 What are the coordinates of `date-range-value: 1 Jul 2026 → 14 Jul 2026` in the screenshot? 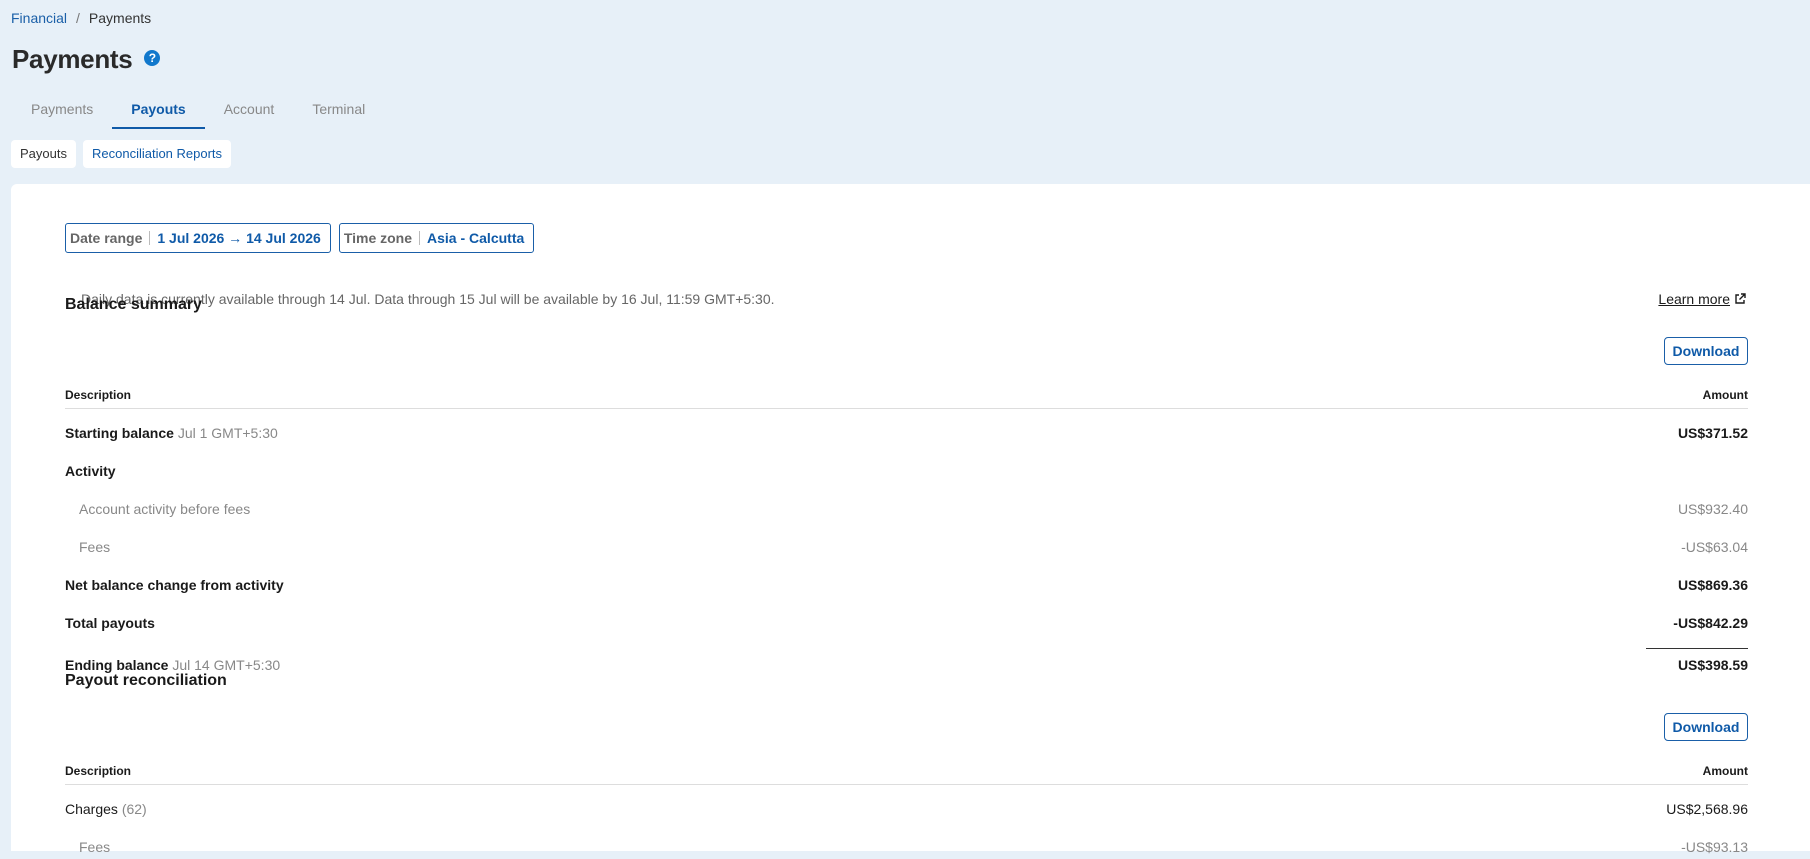 It's located at (239, 238).